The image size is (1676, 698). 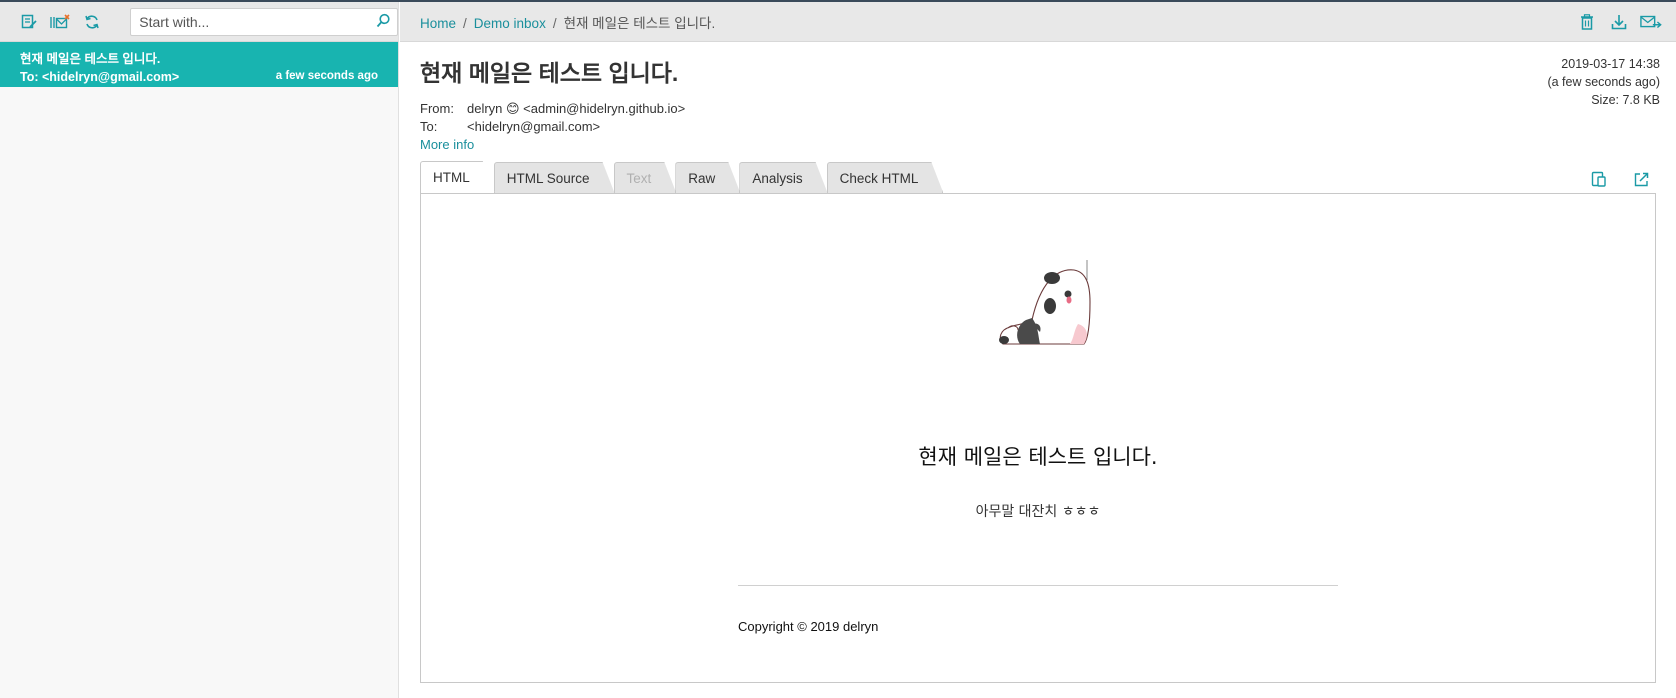 I want to click on email-divider, so click(x=1038, y=585).